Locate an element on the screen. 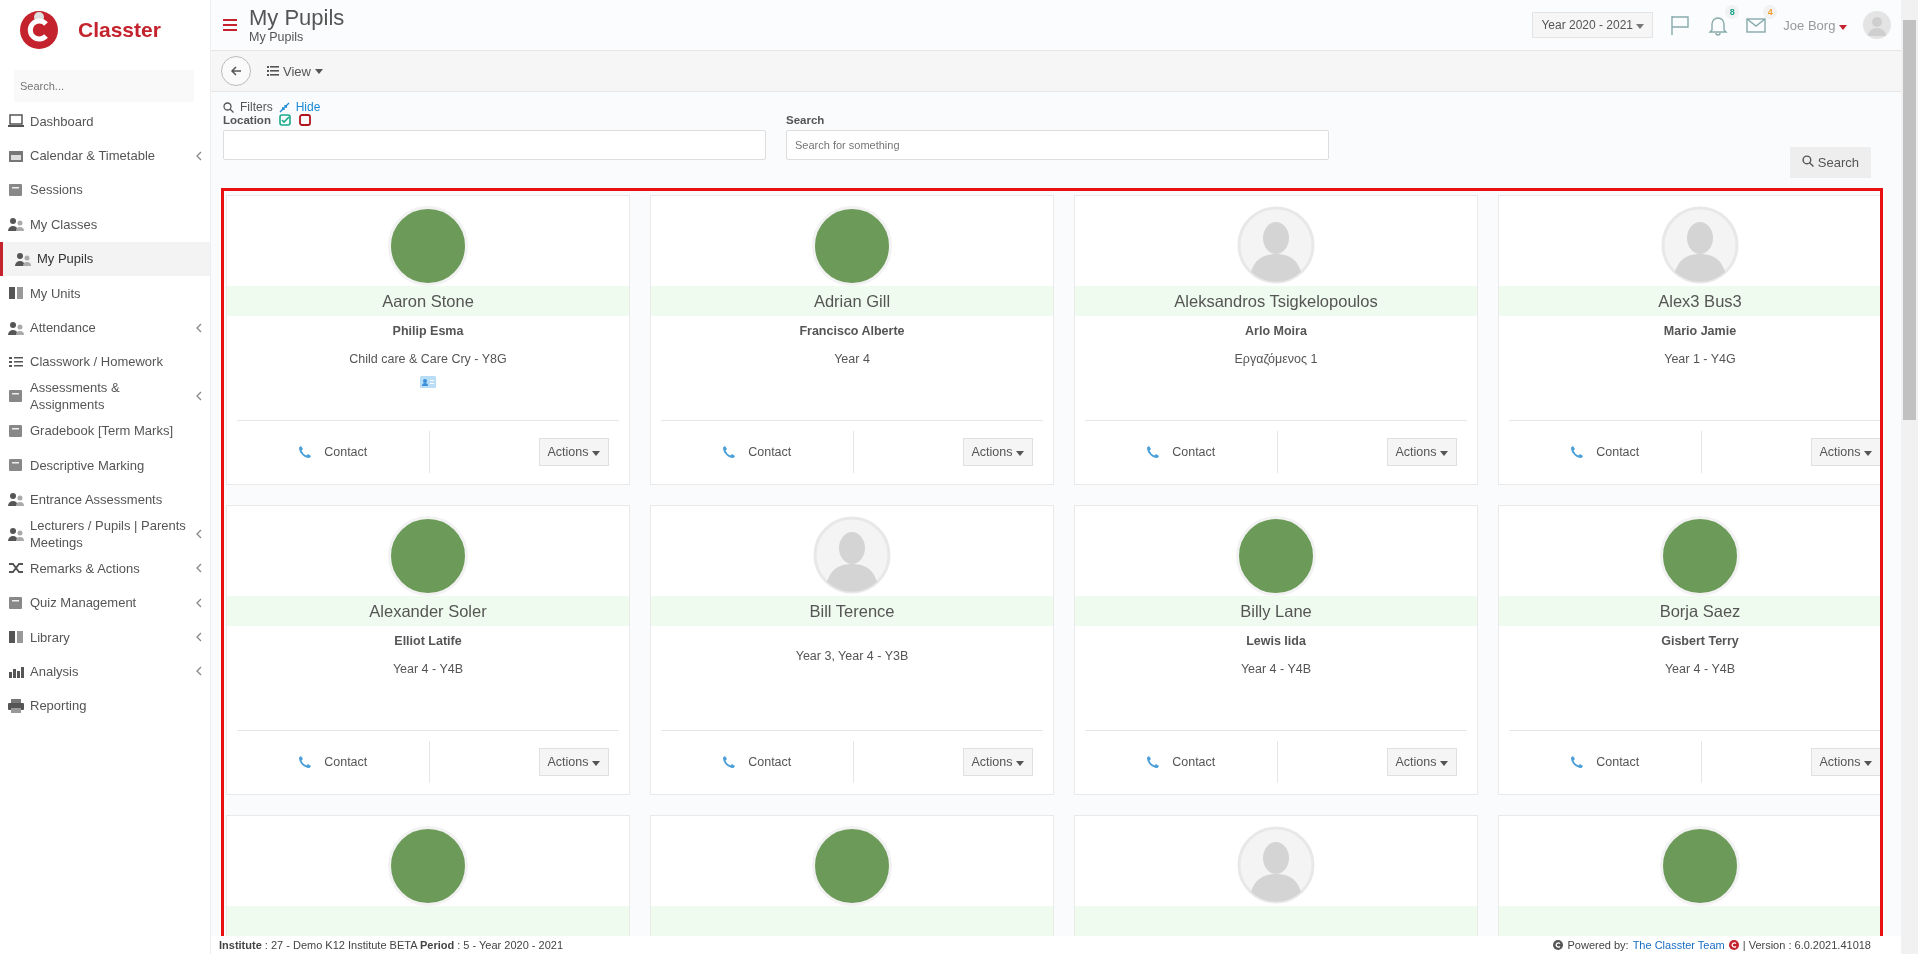 The width and height of the screenshot is (1918, 954). id-card-icon is located at coordinates (428, 382).